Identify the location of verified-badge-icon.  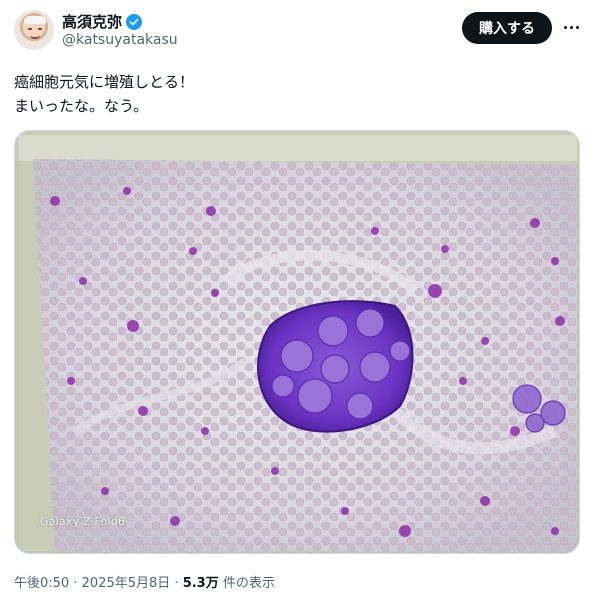
(134, 21).